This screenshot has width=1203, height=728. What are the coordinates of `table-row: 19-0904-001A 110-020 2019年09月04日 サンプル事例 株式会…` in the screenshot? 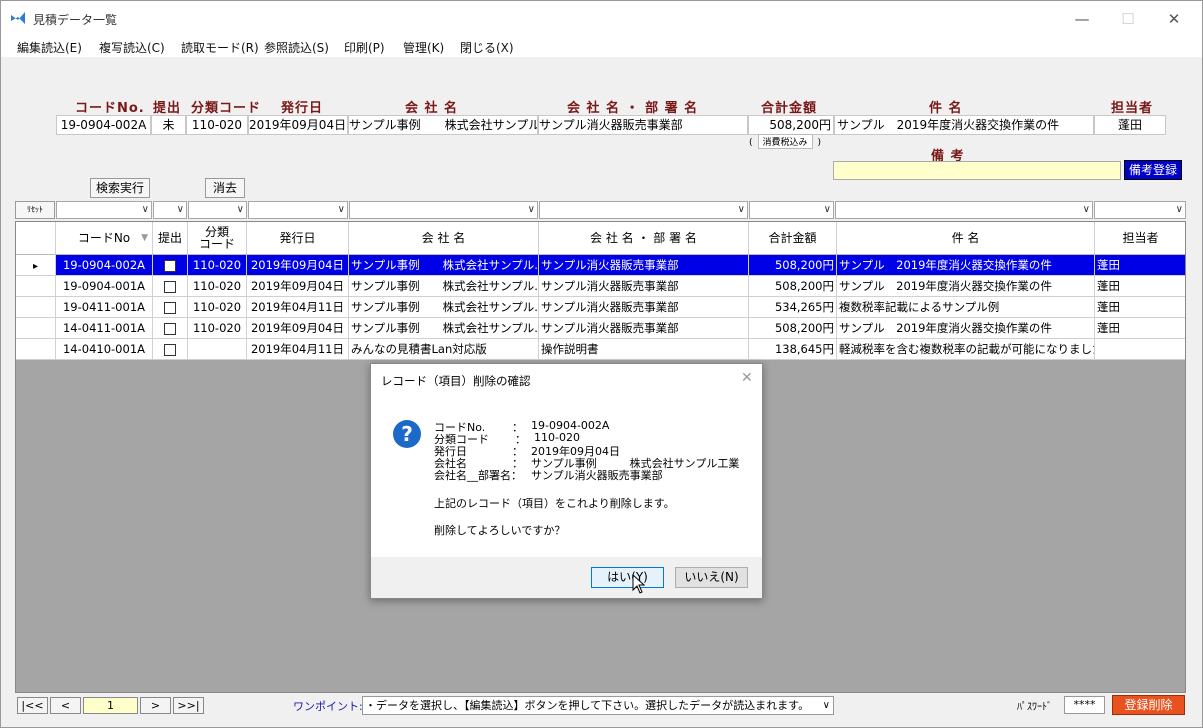 It's located at (600, 286).